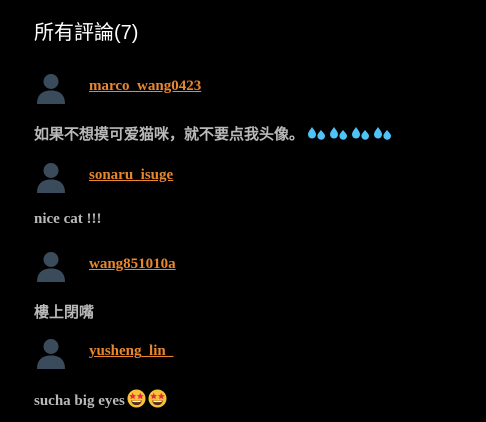  Describe the element at coordinates (86, 33) in the screenshot. I see `comments-title: 所有評論(7)` at that location.